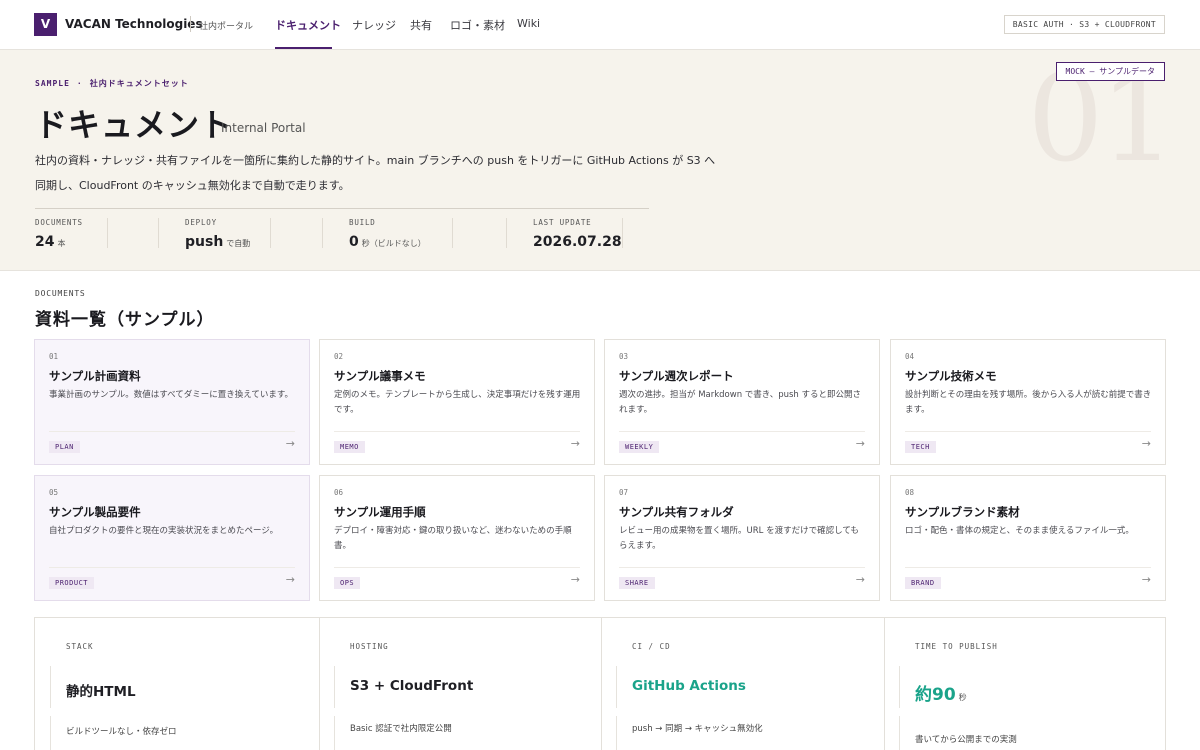  I want to click on documents-title: 資料一覧（サンプル）, so click(125, 320).